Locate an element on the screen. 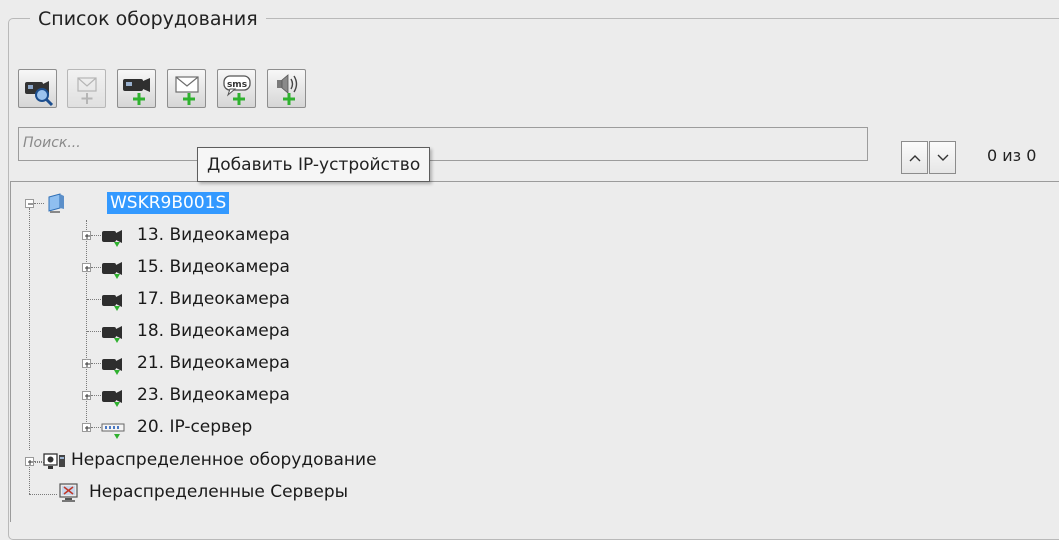  tree-node-unassigned-servers: Нераспределенные Серверы is located at coordinates (261, 493).